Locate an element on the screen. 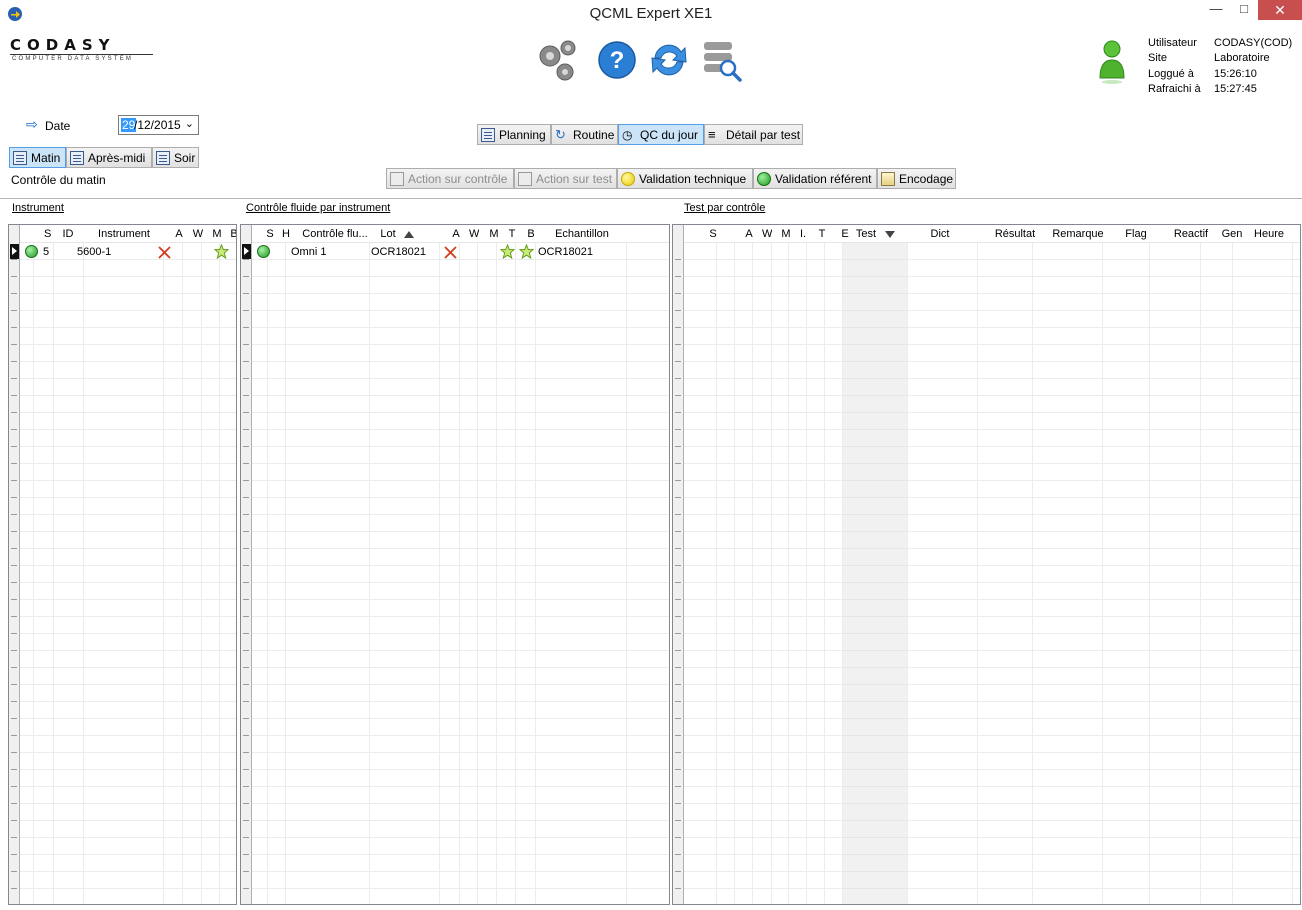  site-value: Laboratoire is located at coordinates (1242, 58).